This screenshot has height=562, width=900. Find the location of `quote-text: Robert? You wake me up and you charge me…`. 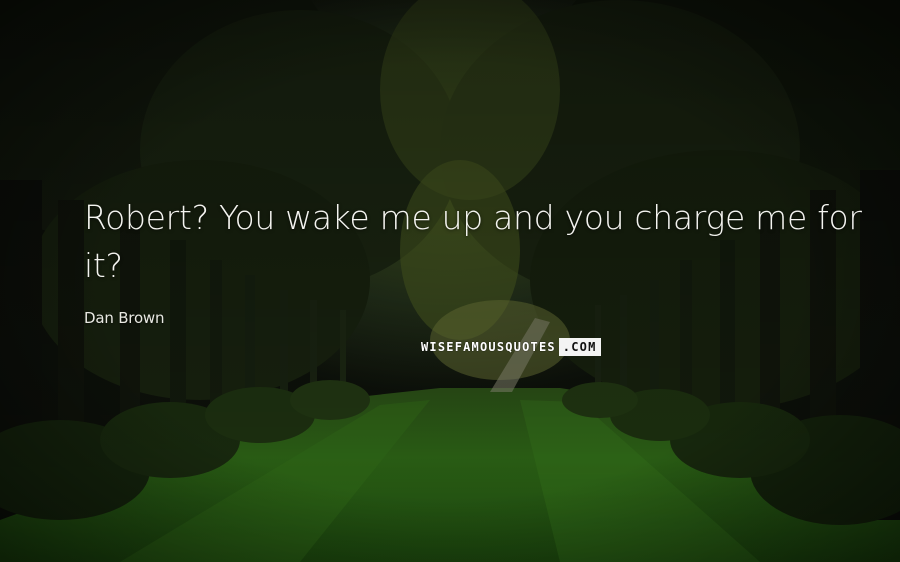

quote-text: Robert? You wake me up and you charge me… is located at coordinates (473, 241).